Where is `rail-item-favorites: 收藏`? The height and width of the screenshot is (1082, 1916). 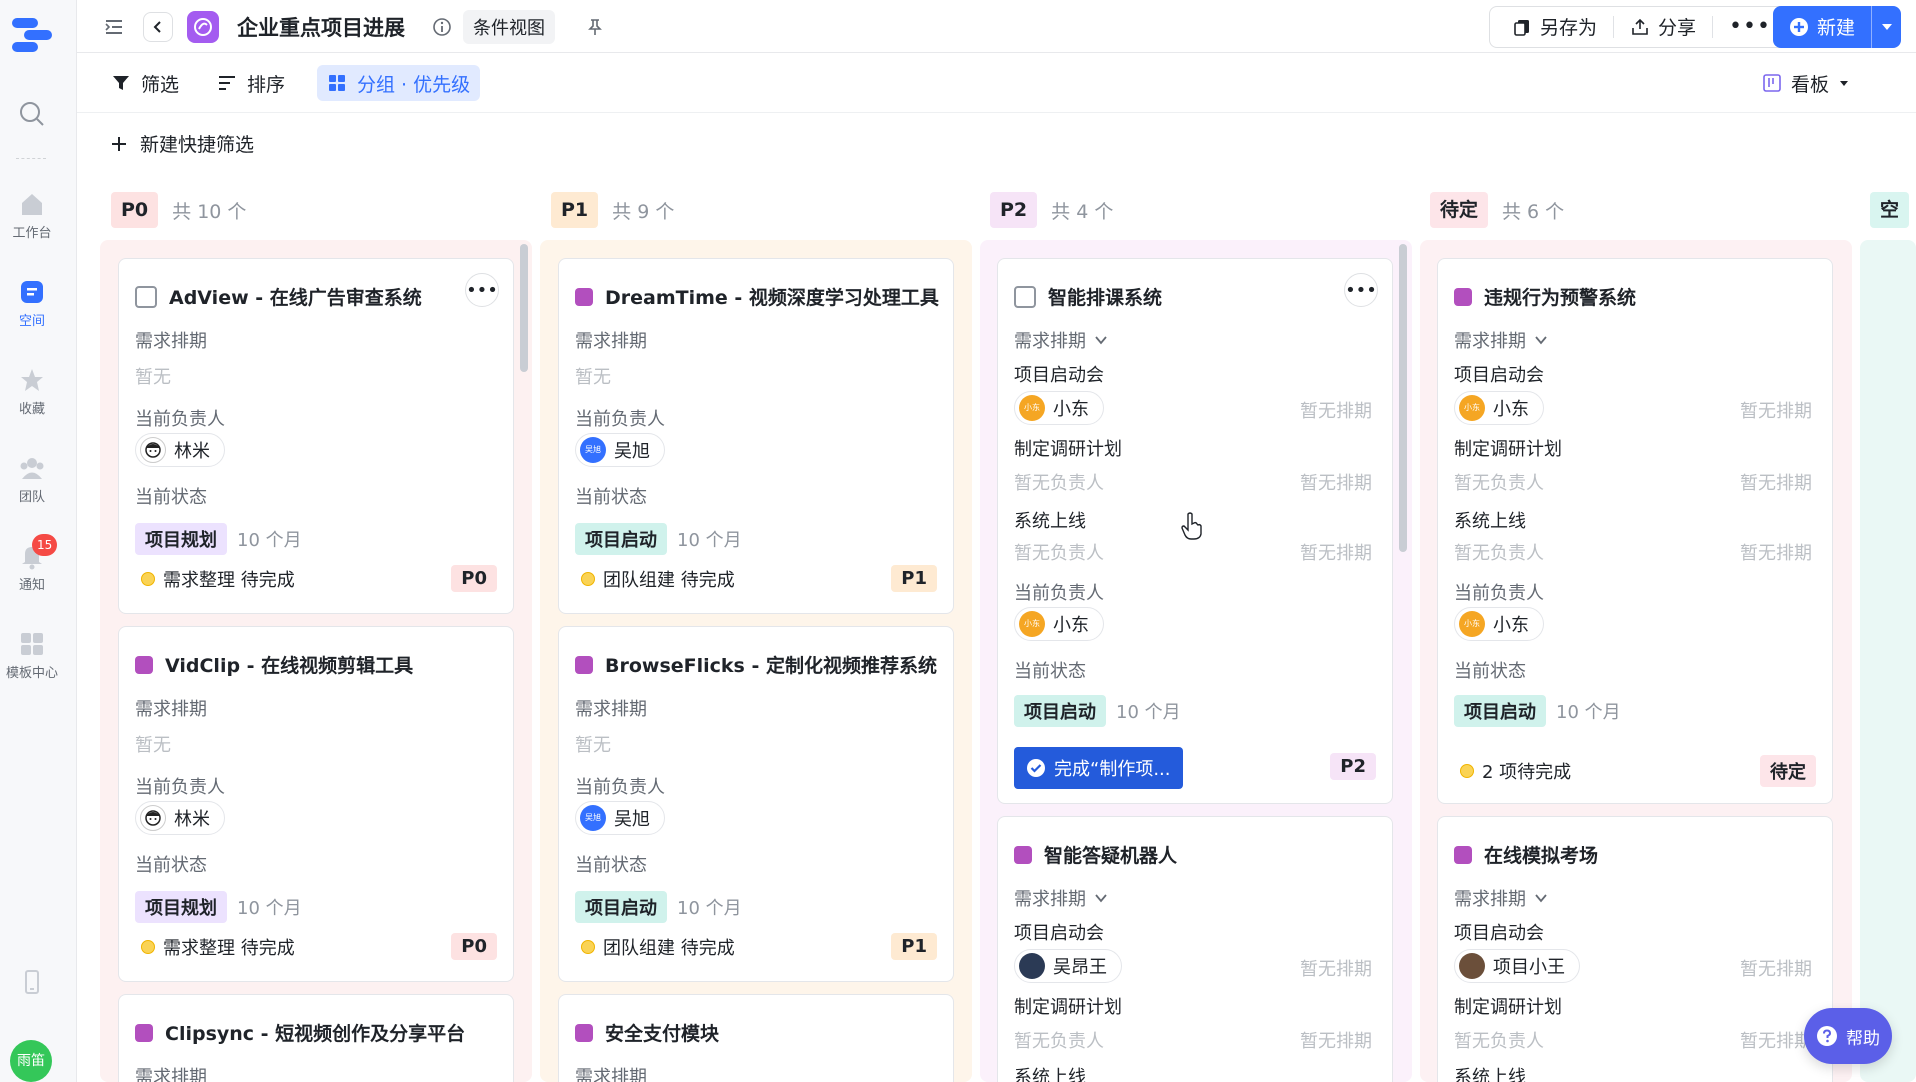
rail-item-favorites: 收藏 is located at coordinates (32, 391).